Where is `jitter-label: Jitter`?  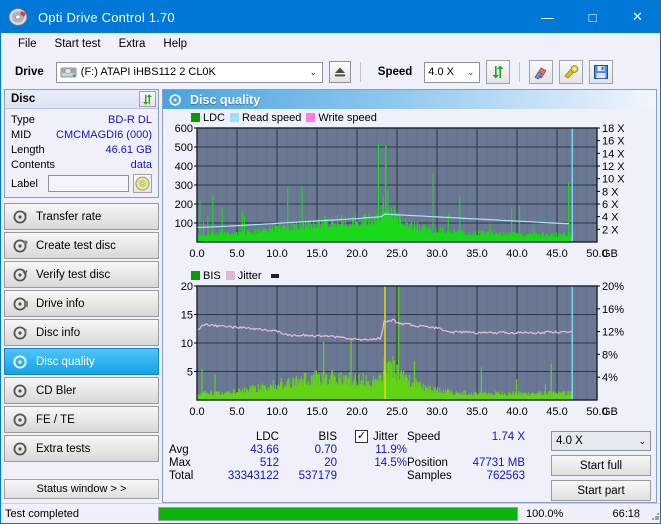 jitter-label: Jitter is located at coordinates (385, 436).